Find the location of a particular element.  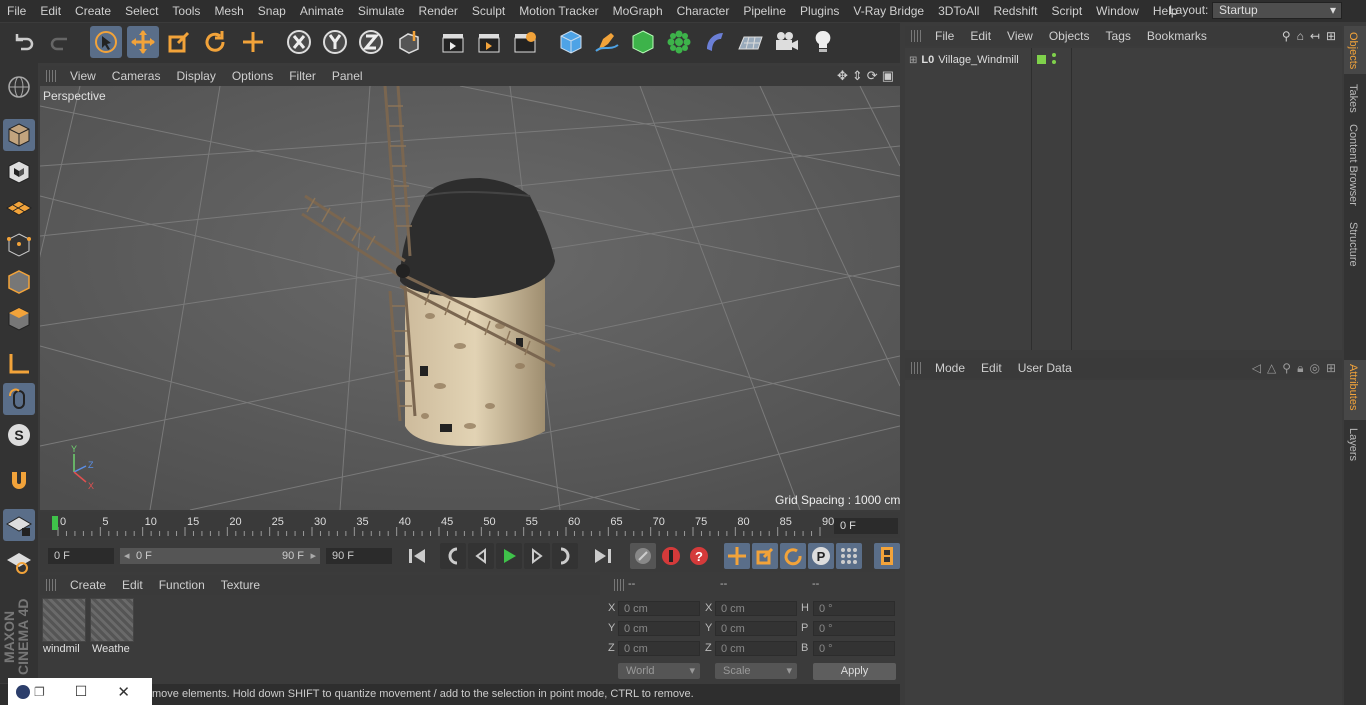

tab-structure: Structure is located at coordinates (1353, 244).